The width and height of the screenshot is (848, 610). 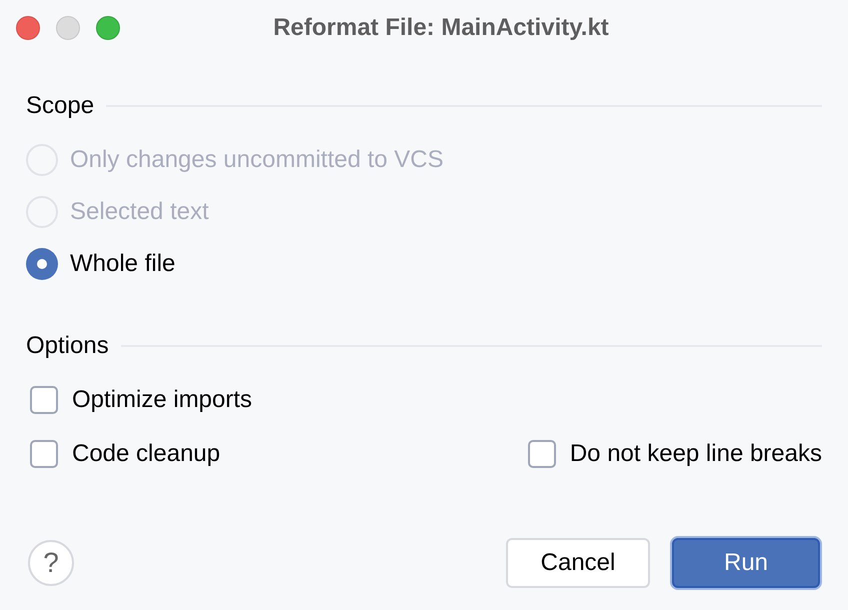 I want to click on close-window-icon, so click(x=28, y=28).